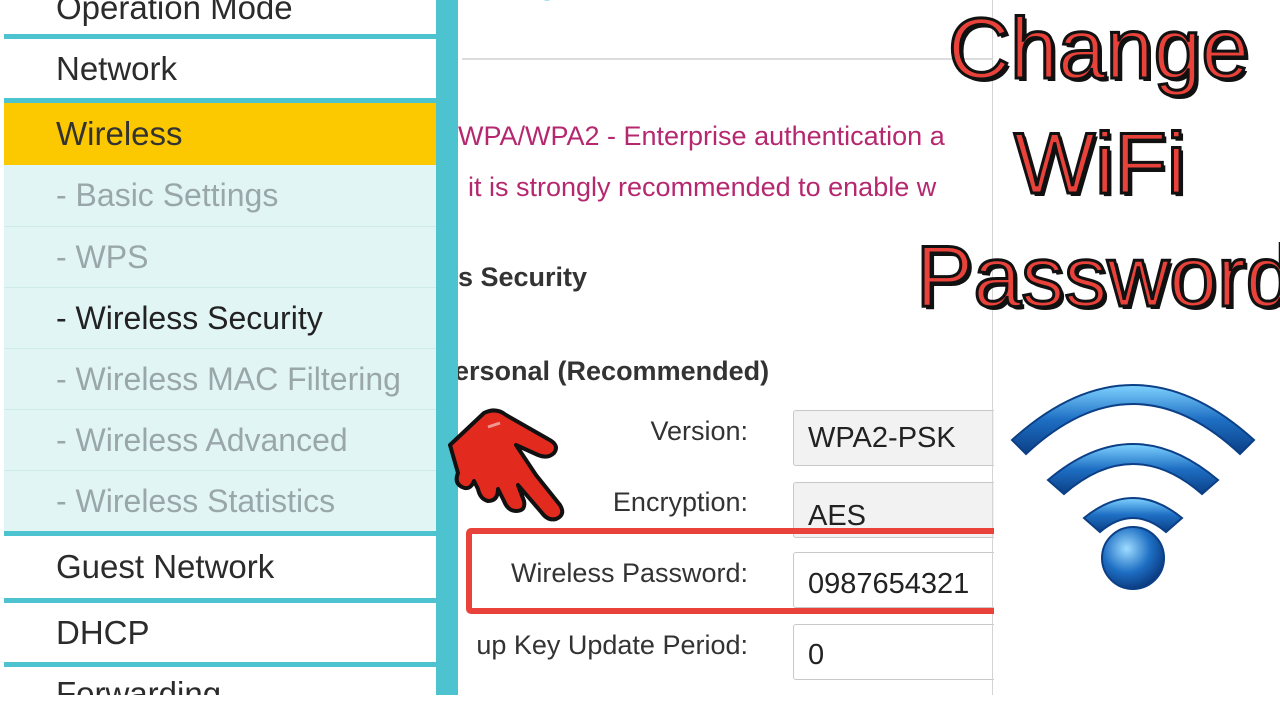 The image size is (1280, 720). I want to click on sidebar-item-forwarding: Forwarding, so click(220, 681).